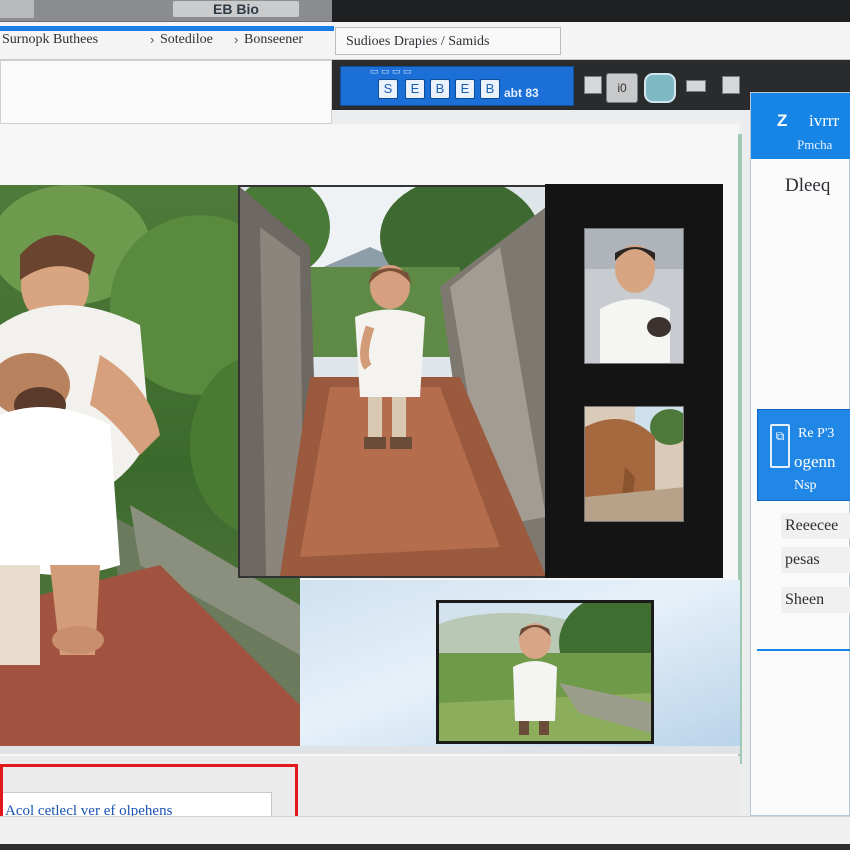 The image size is (850, 850). I want to click on properties-row-3: Sheen, so click(815, 600).